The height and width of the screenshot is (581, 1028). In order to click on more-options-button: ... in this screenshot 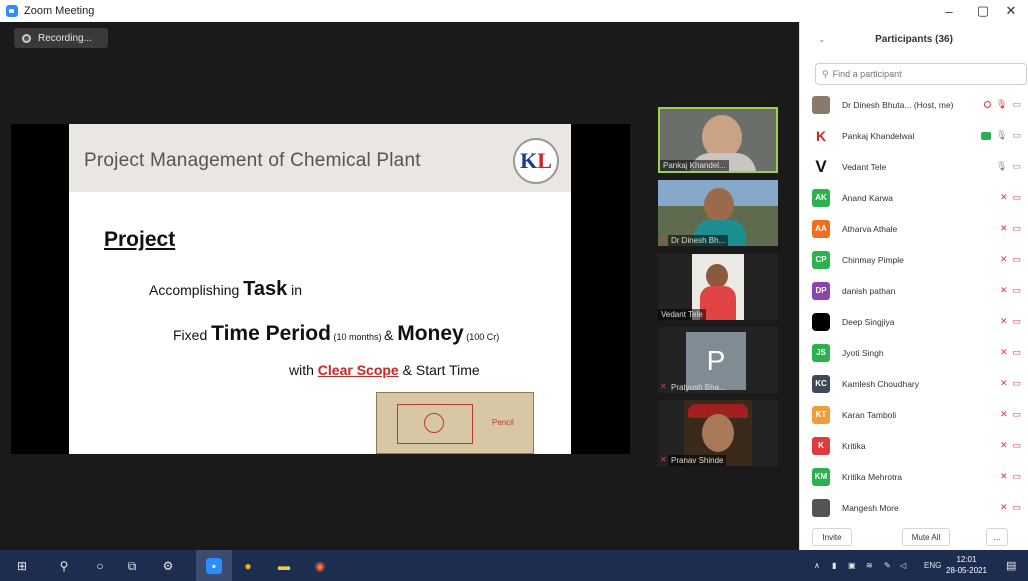, I will do `click(997, 537)`.